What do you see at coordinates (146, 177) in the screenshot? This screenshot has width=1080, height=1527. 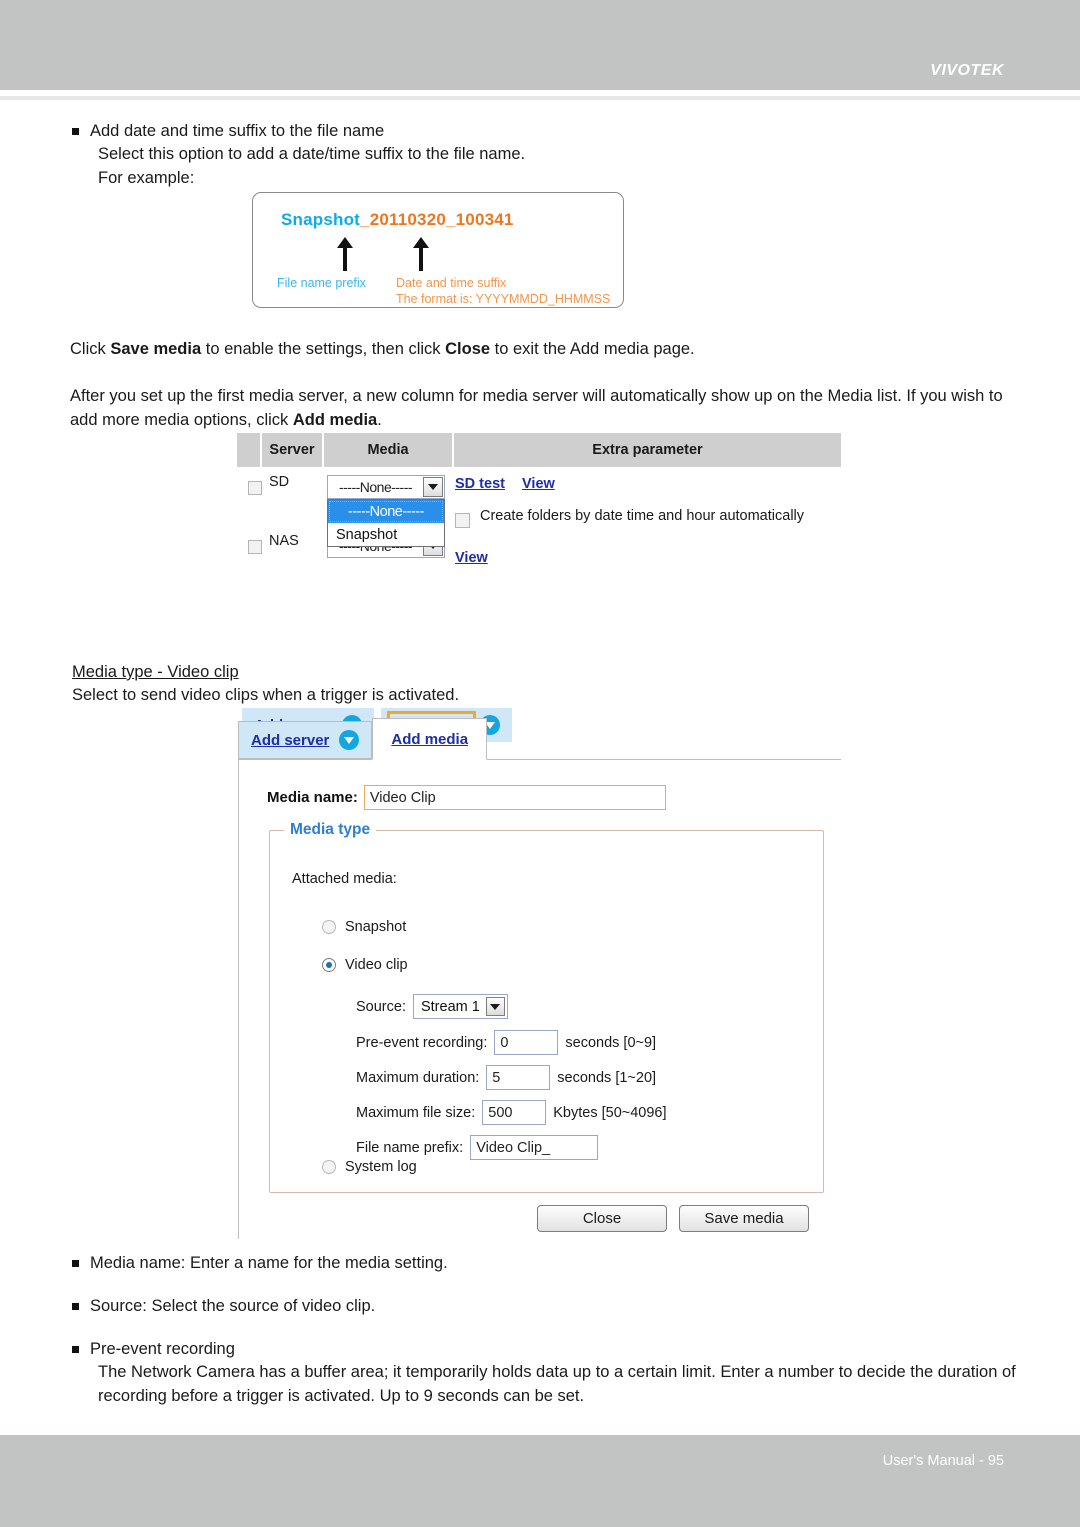 I see `note-line-2: For example:` at bounding box center [146, 177].